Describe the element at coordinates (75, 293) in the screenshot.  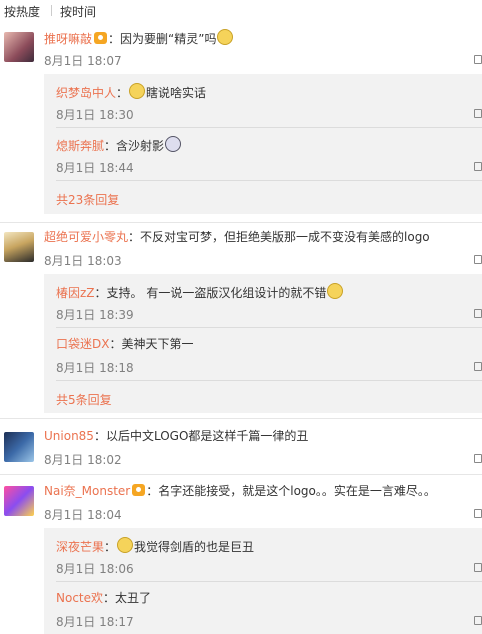
I see `reply-username: 椿因zZ` at that location.